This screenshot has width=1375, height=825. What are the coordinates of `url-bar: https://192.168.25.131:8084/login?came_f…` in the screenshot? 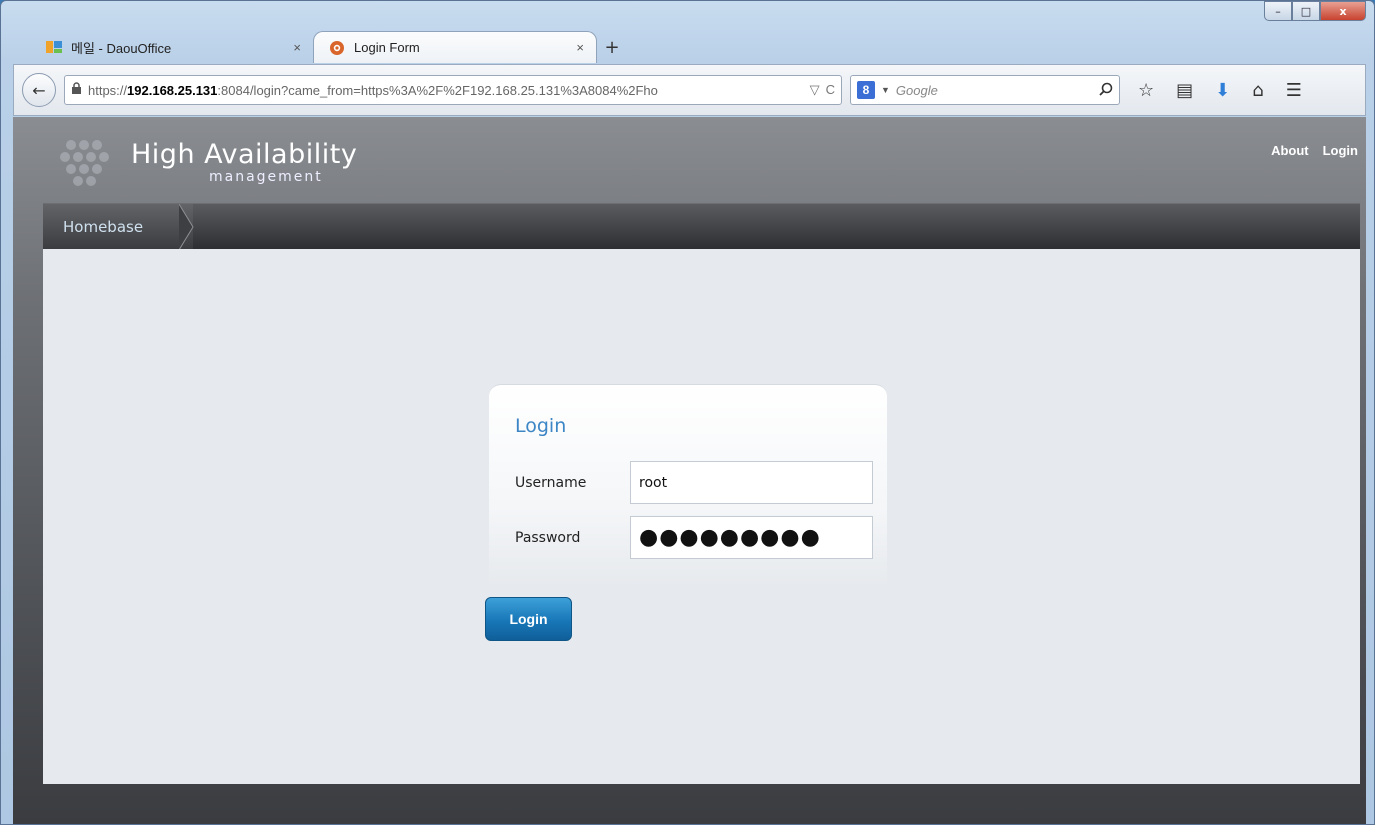 It's located at (453, 90).